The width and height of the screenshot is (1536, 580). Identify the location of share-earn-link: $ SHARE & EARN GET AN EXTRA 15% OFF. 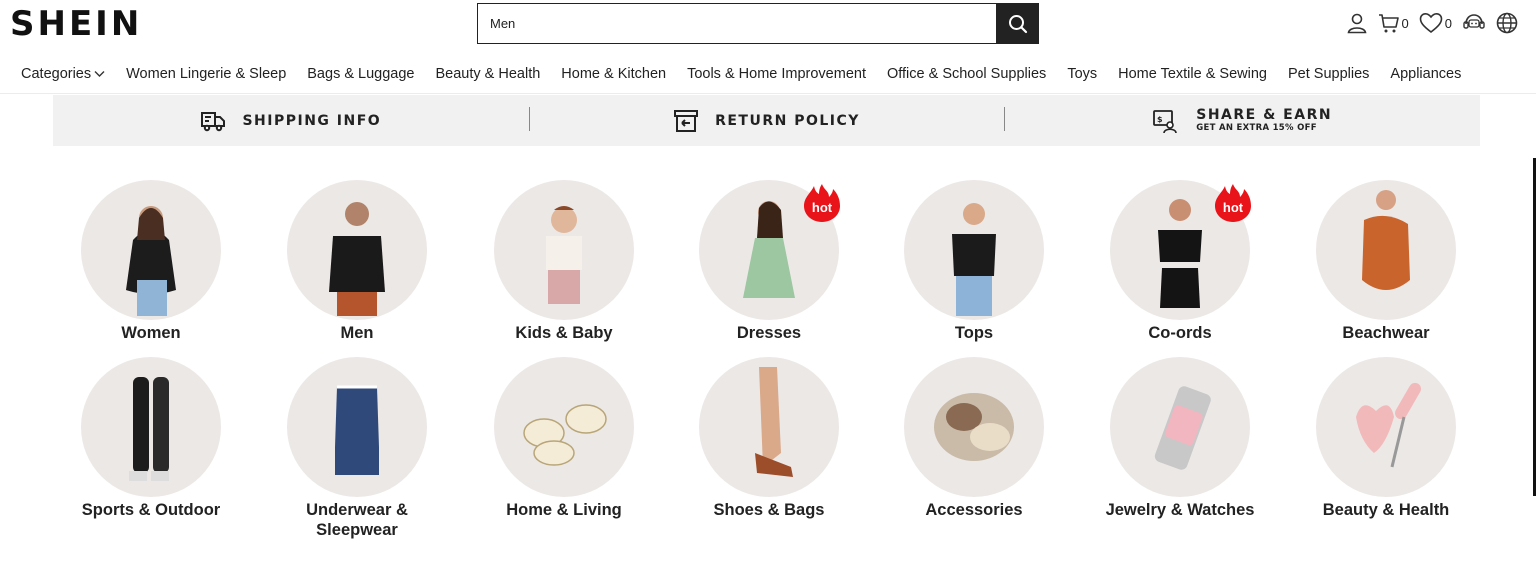
(1242, 120).